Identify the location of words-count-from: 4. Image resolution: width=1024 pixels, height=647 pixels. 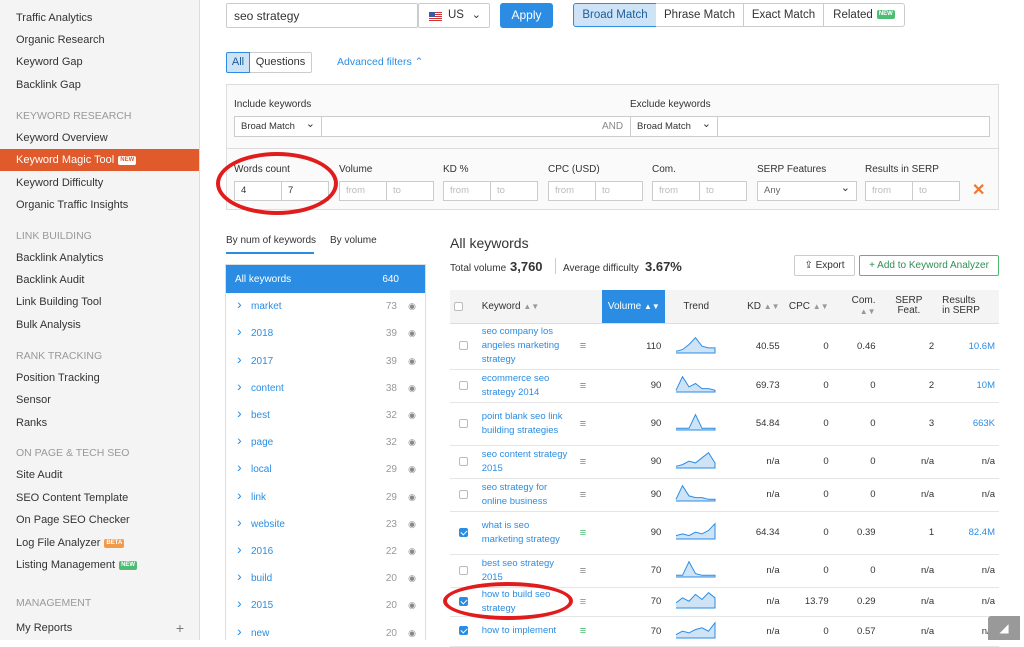
(258, 191).